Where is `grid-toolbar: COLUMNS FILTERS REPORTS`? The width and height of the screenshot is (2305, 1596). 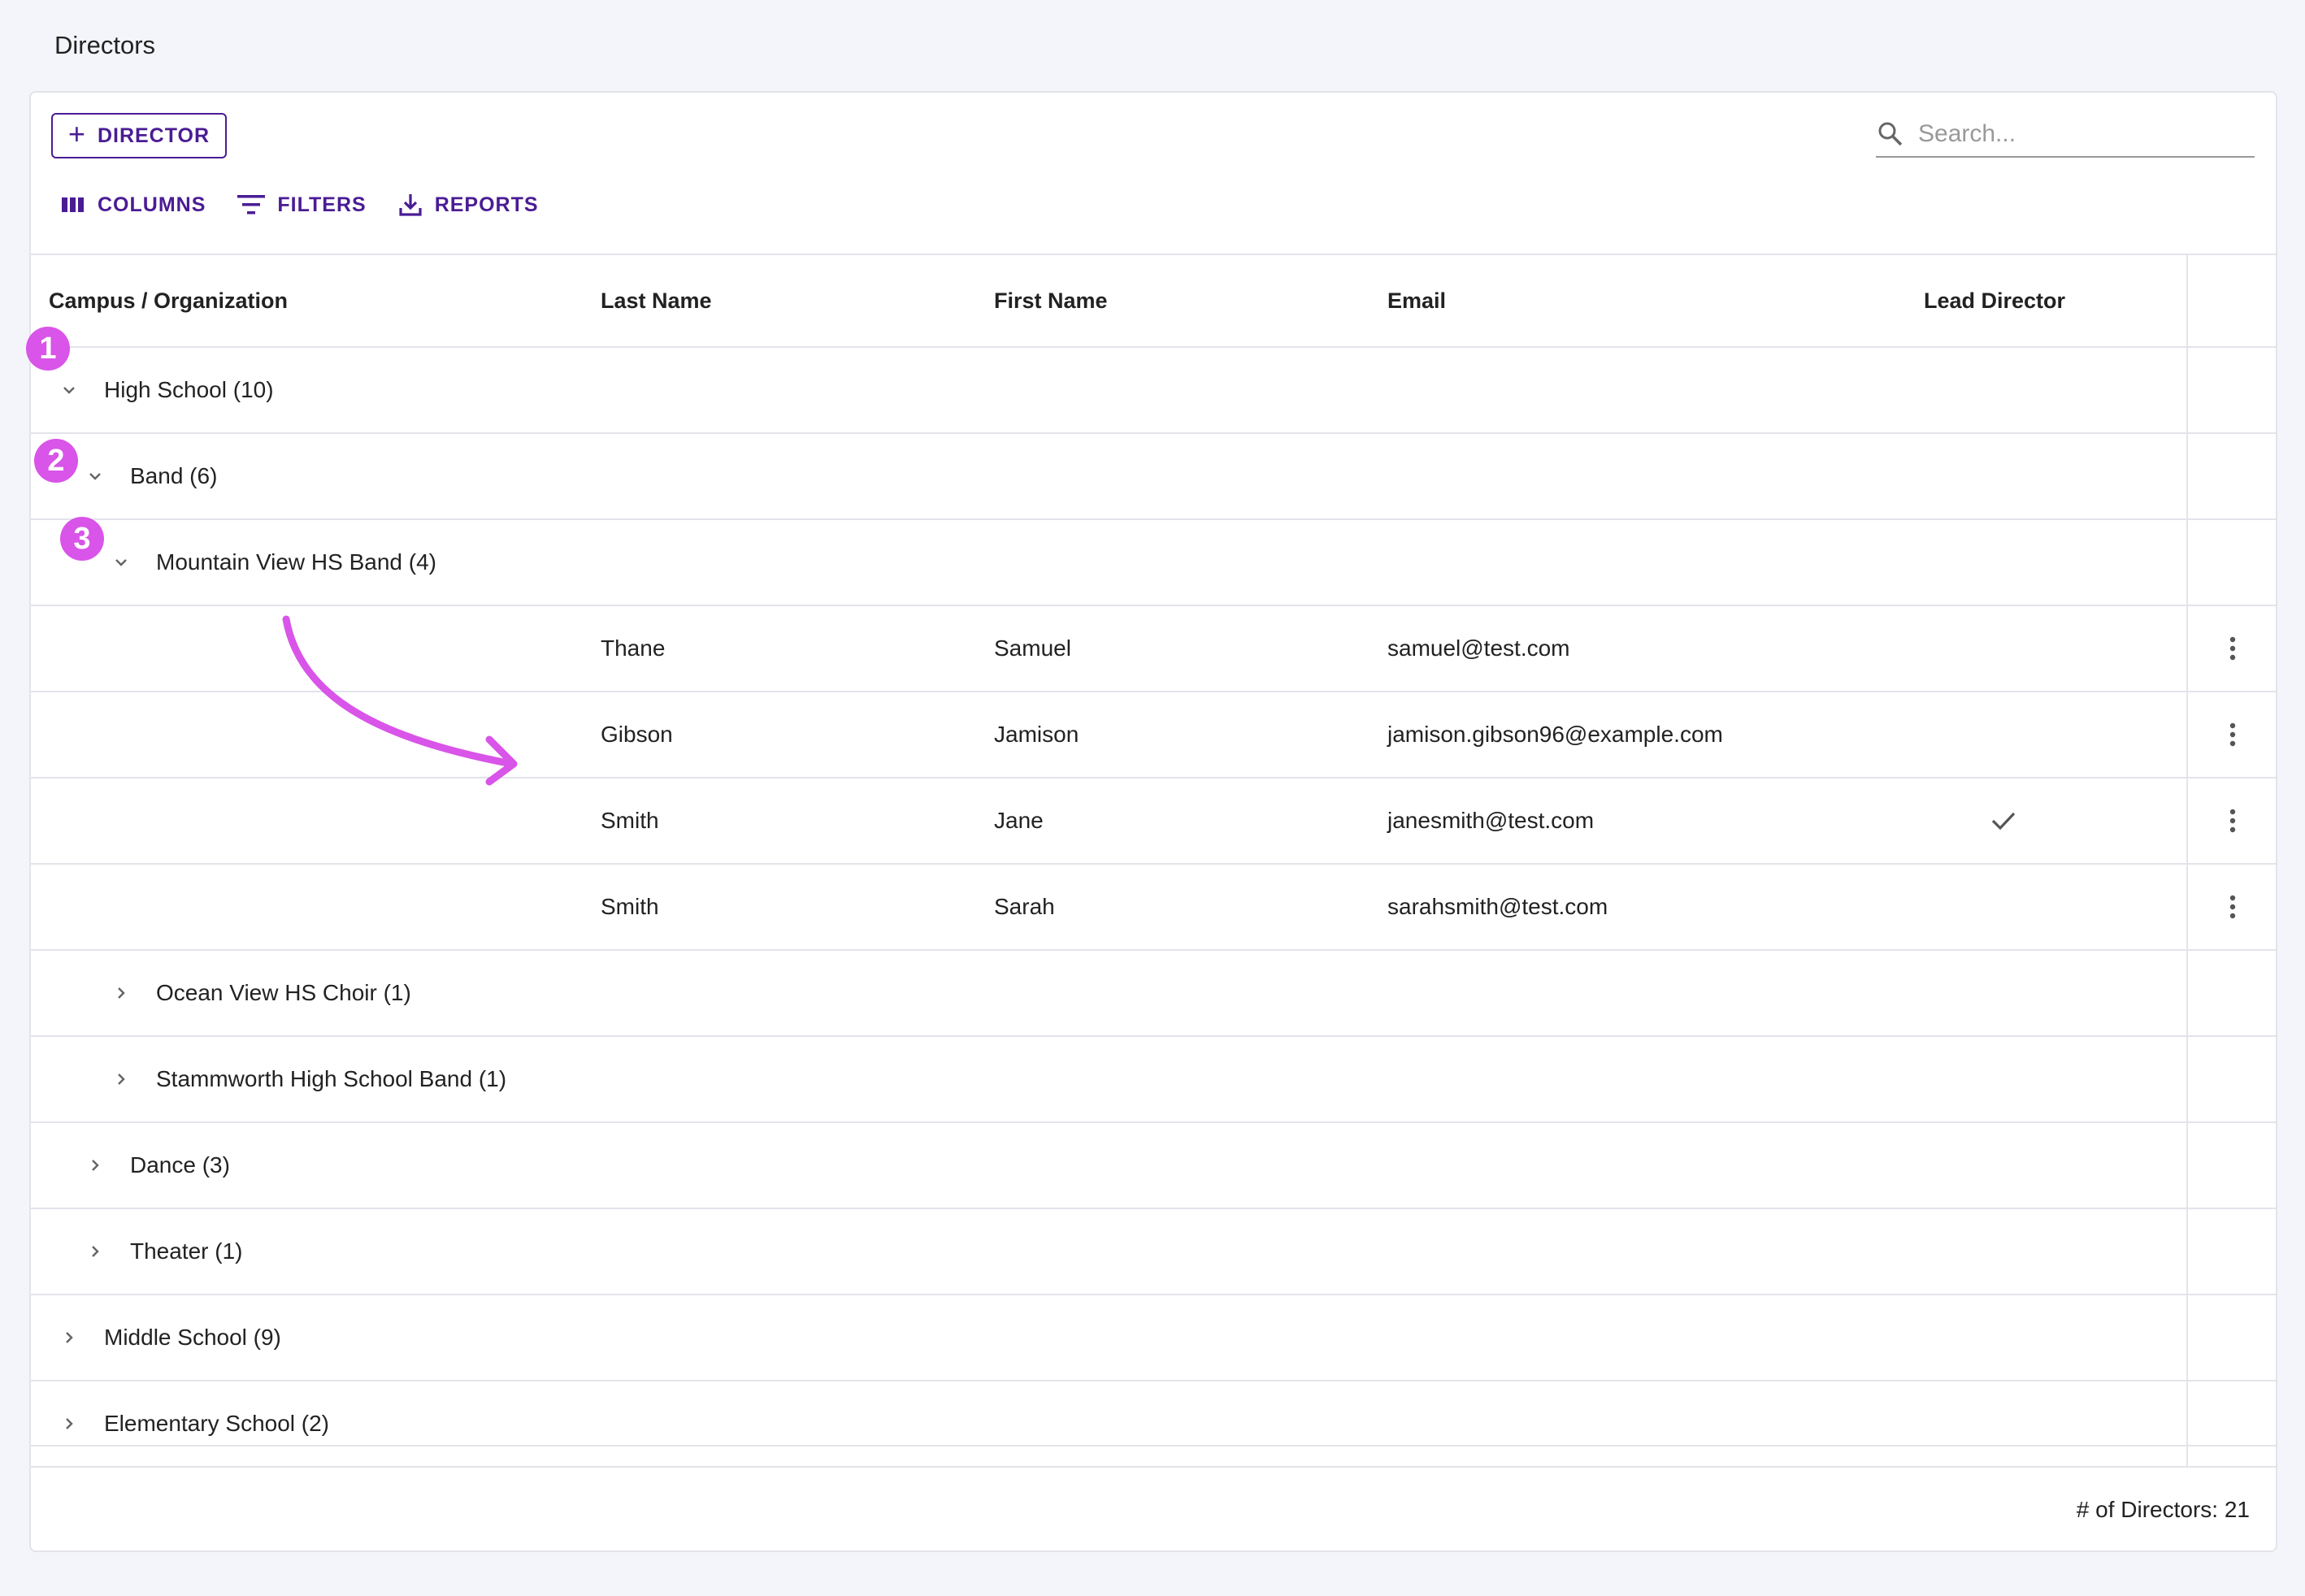
grid-toolbar: COLUMNS FILTERS REPORTS is located at coordinates (299, 205).